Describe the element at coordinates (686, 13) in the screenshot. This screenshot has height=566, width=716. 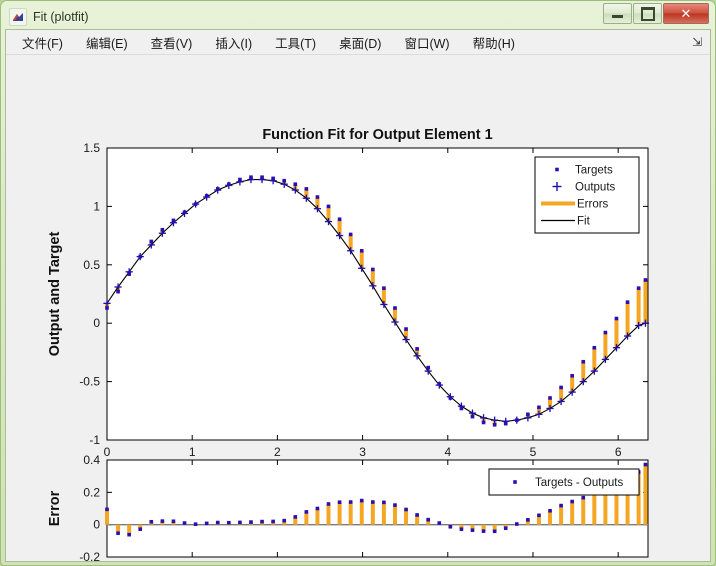
I see `close-button: ✕` at that location.